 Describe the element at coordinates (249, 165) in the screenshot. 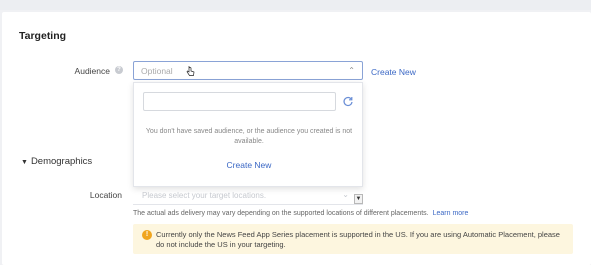

I see `dropdown-create-new-button: Create New` at that location.